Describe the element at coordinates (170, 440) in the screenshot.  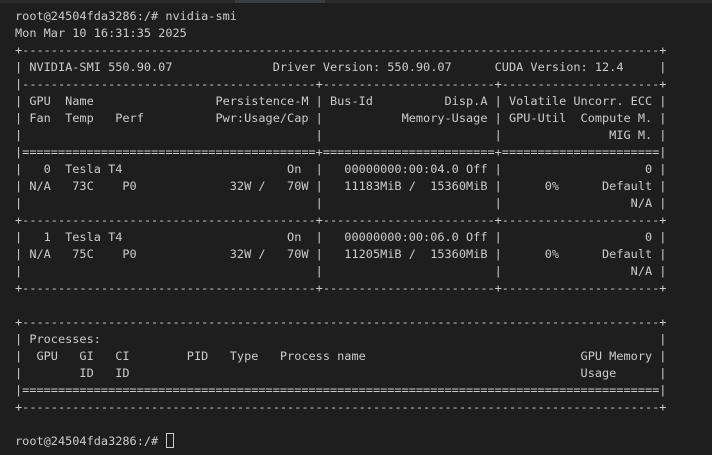
I see `text-cursor` at that location.